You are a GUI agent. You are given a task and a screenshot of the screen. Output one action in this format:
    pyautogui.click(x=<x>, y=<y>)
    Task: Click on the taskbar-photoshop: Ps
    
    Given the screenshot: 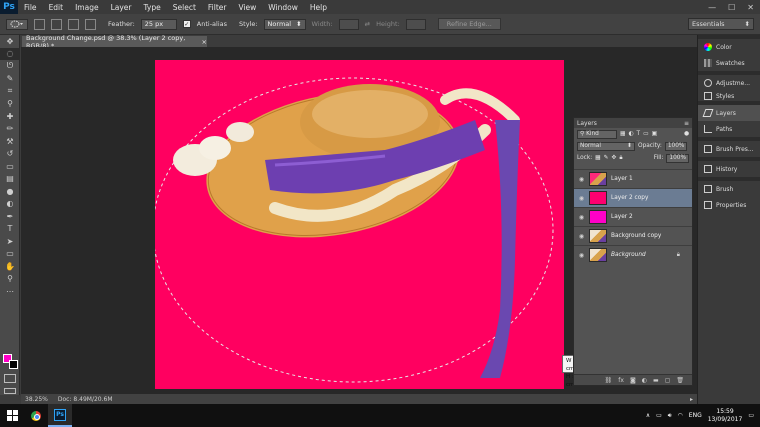 What is the action you would take?
    pyautogui.click(x=60, y=415)
    